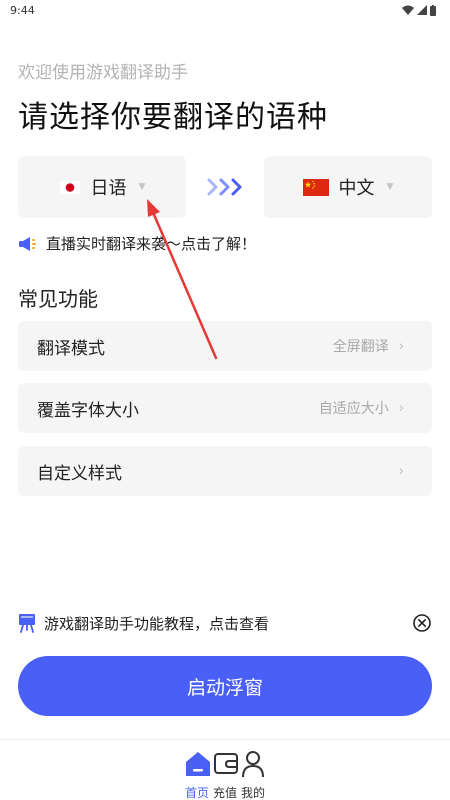 The image size is (450, 800). I want to click on welcome-text: 欢迎使用游戏翻译助手, so click(103, 73).